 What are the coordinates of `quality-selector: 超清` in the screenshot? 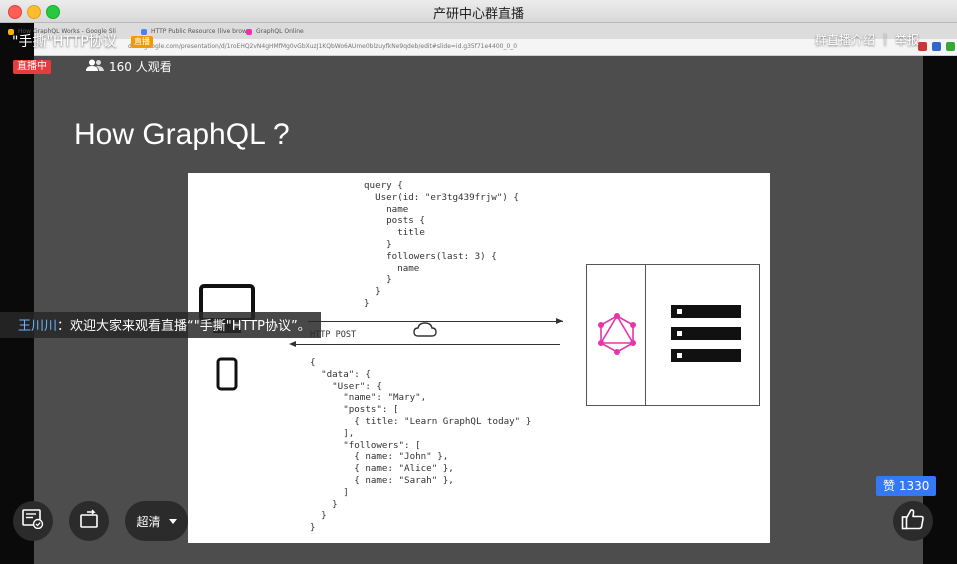 It's located at (156, 521).